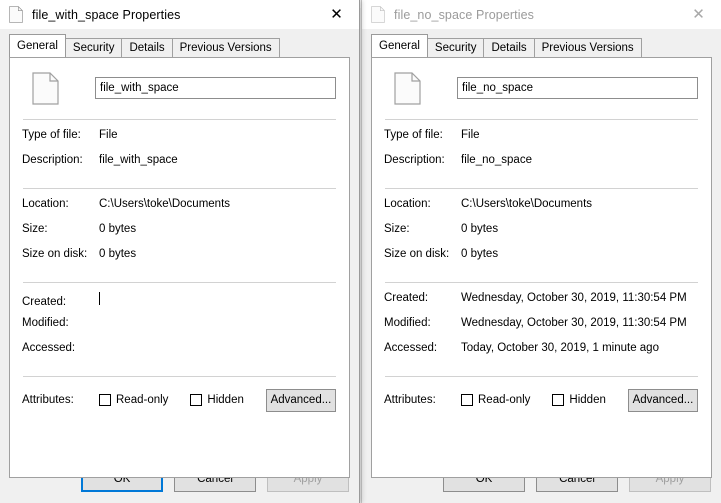  What do you see at coordinates (541, 166) in the screenshot?
I see `info-row-description: Description: file_no_space` at bounding box center [541, 166].